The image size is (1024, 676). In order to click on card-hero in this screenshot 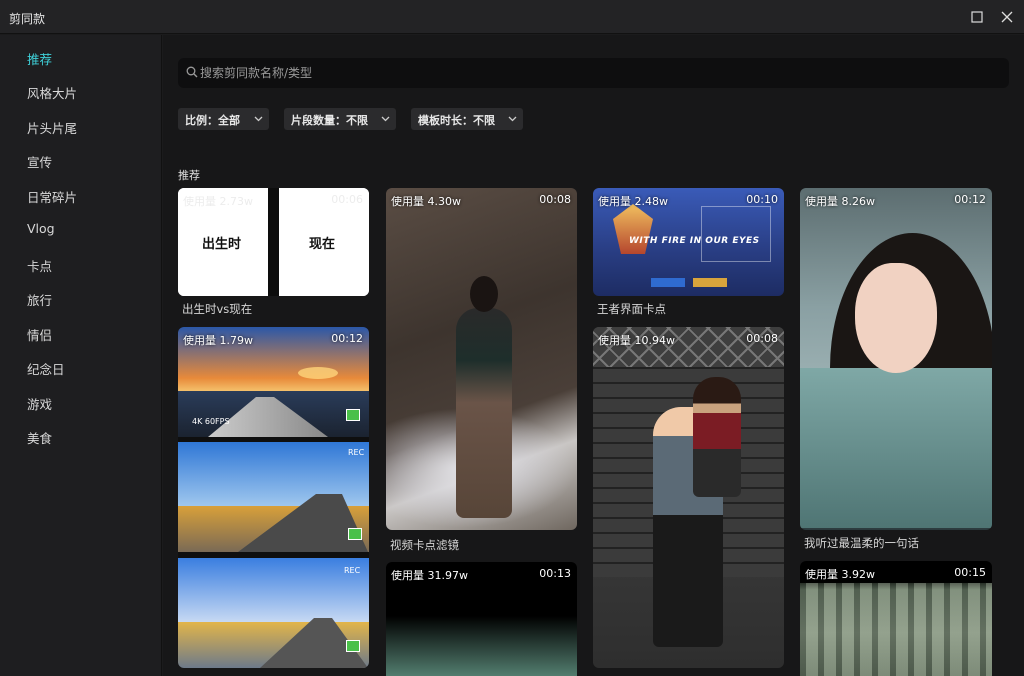, I will do `click(633, 229)`.